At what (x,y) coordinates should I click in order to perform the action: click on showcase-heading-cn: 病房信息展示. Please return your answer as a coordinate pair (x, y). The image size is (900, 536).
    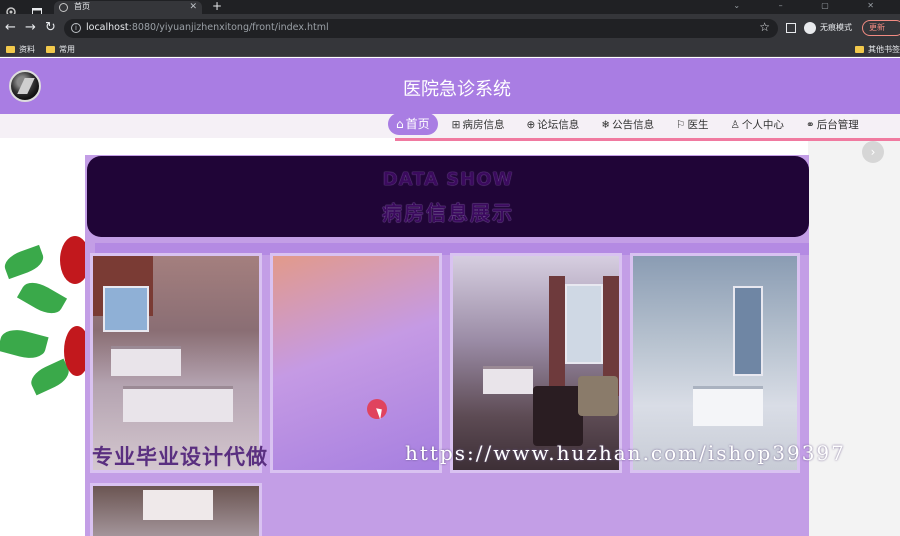
    Looking at the image, I should click on (448, 213).